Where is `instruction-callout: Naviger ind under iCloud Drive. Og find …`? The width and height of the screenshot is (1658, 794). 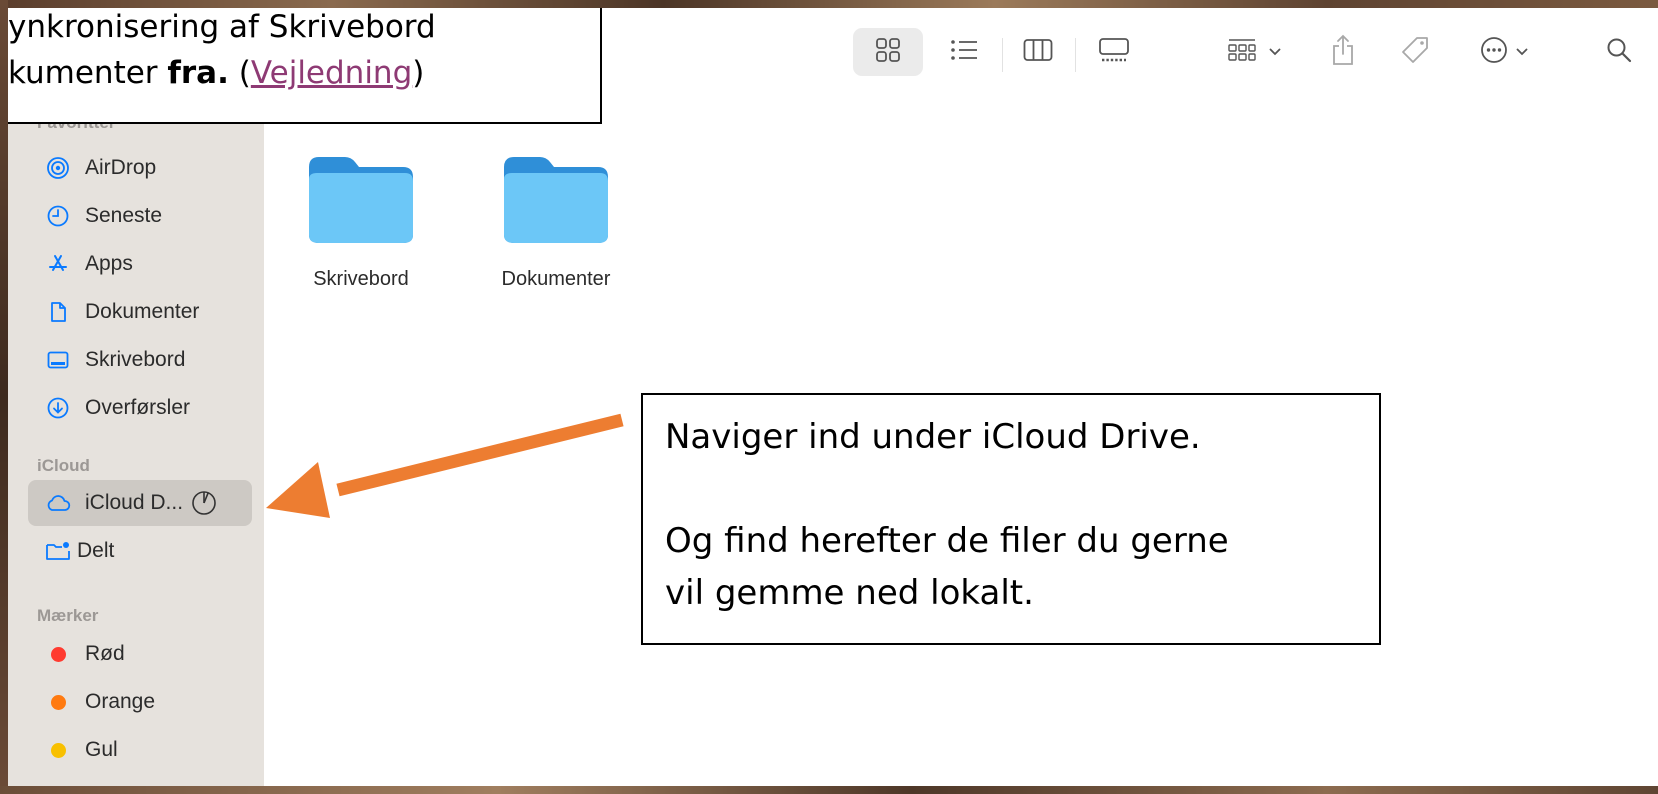
instruction-callout: Naviger ind under iCloud Drive. Og find … is located at coordinates (1011, 519).